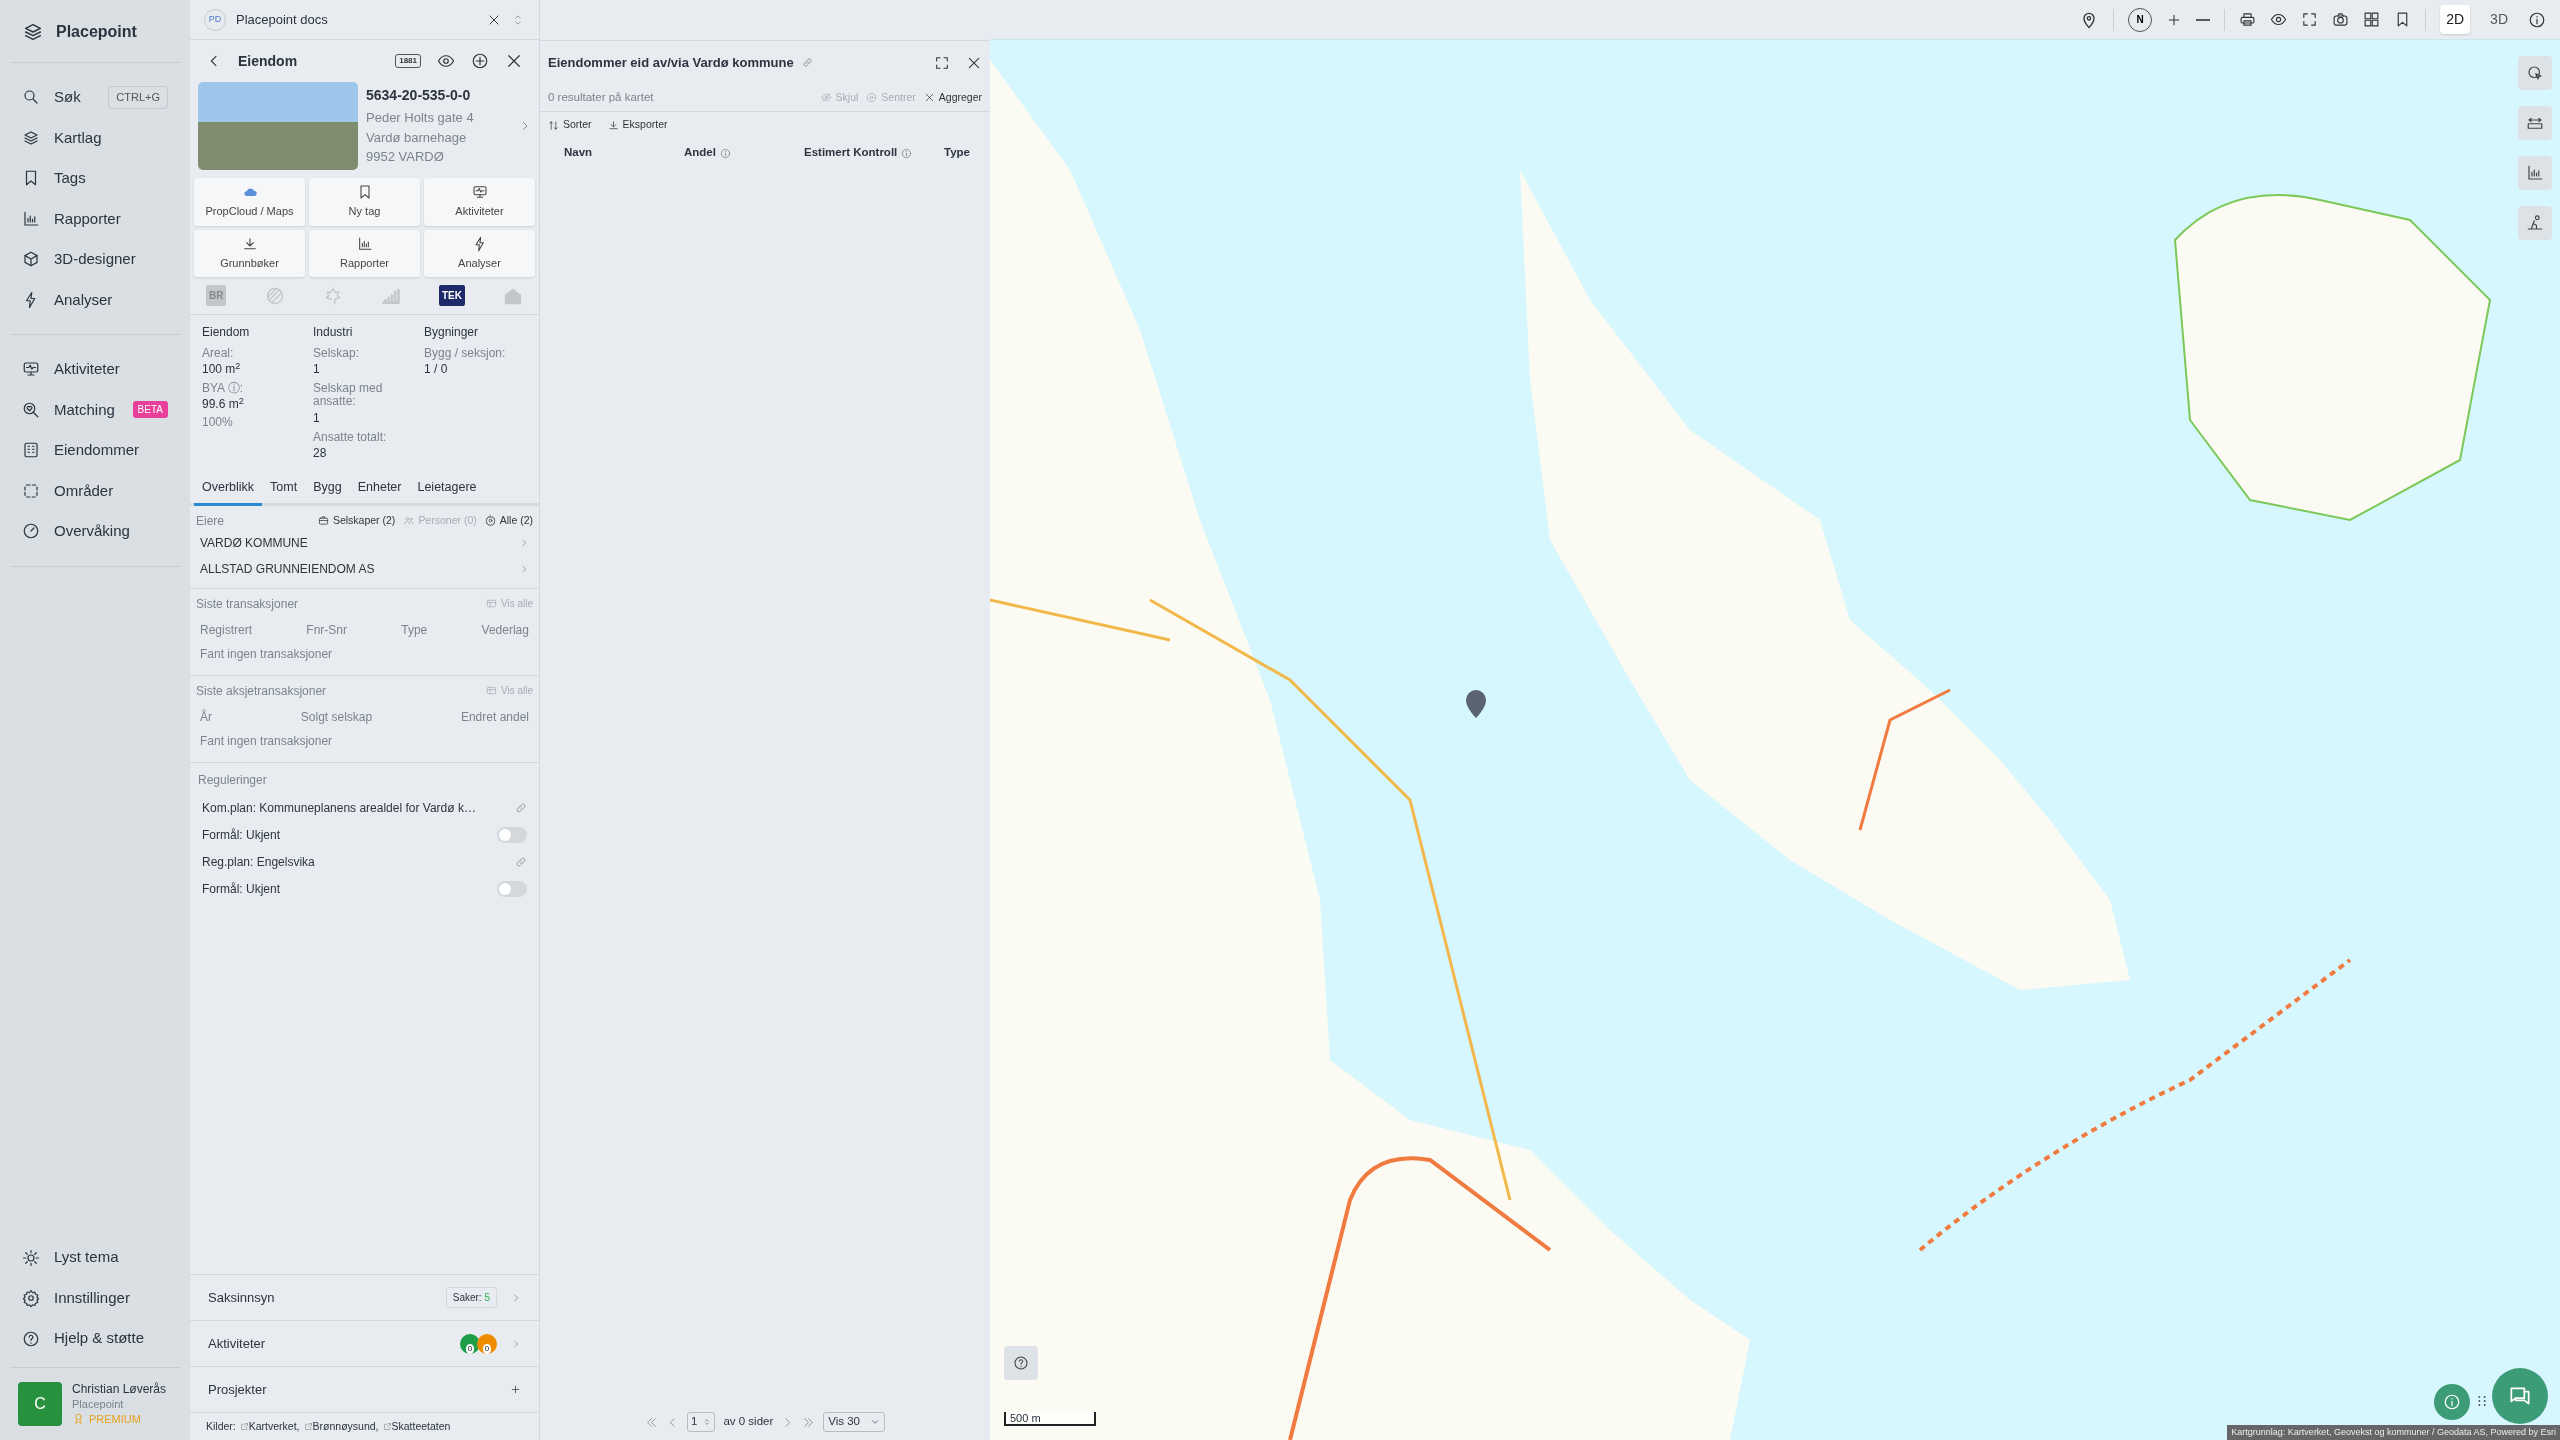 This screenshot has width=2560, height=1440. Describe the element at coordinates (138, 97) in the screenshot. I see `shortcut-hint: CTRL+G` at that location.